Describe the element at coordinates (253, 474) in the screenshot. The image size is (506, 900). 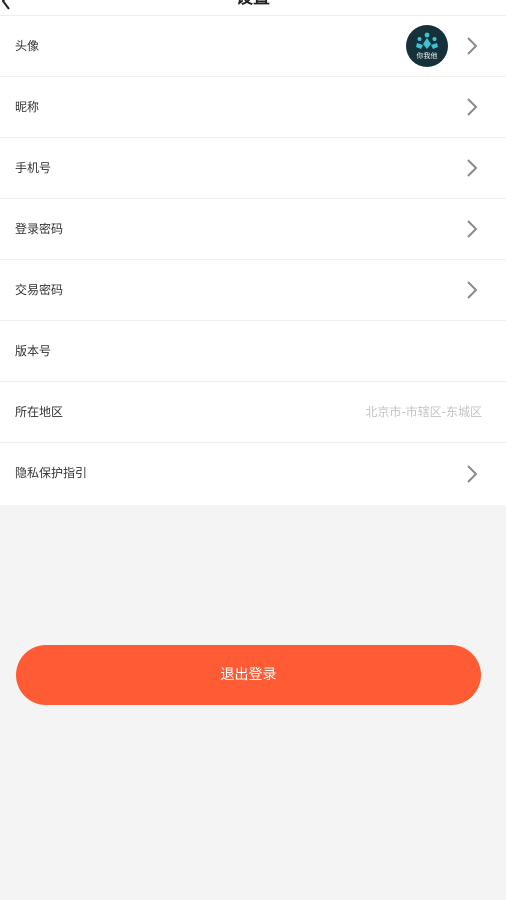
I see `settings-row-privacy: 隐私保护指引` at that location.